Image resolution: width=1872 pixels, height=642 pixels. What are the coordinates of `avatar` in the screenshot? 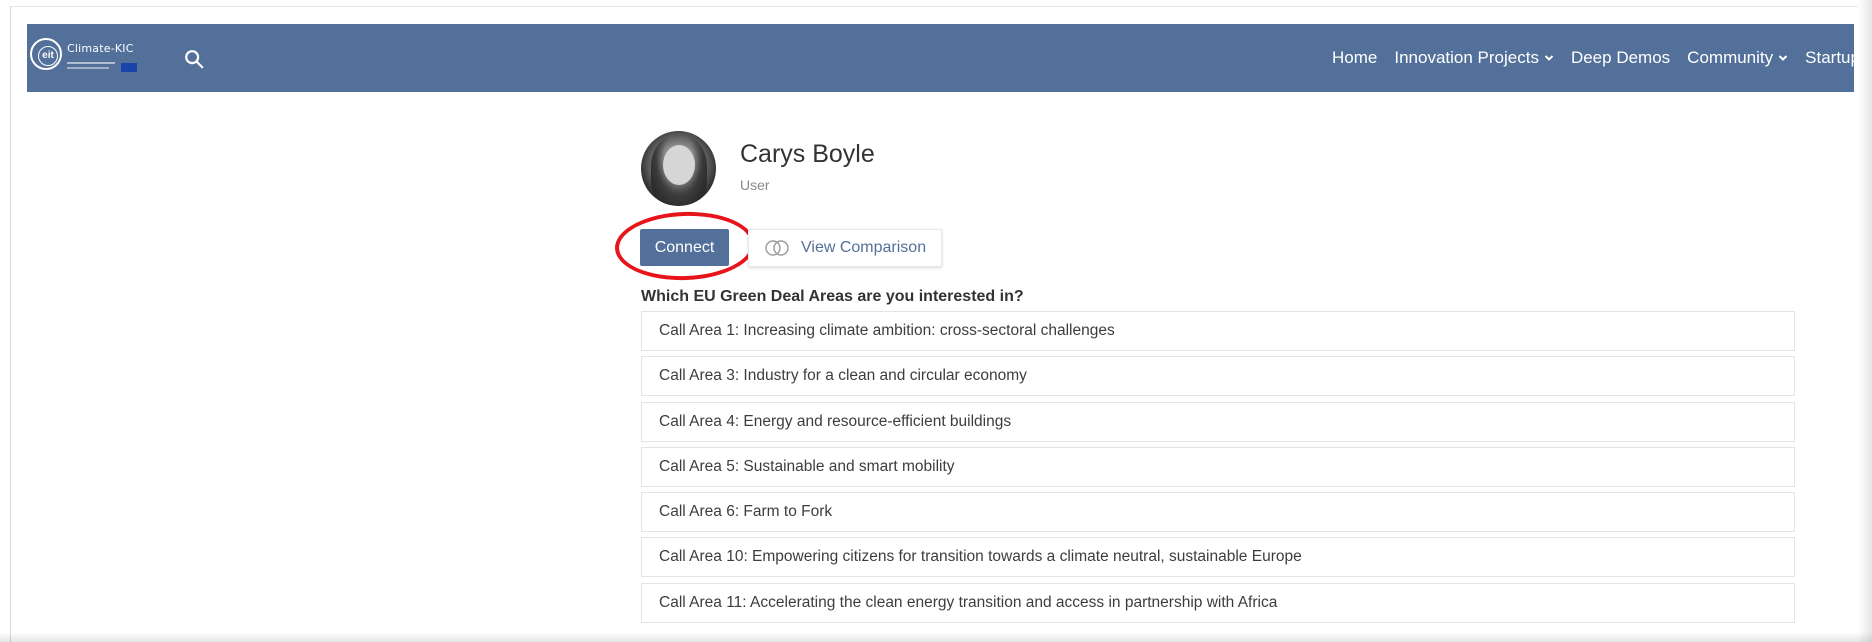 It's located at (678, 168).